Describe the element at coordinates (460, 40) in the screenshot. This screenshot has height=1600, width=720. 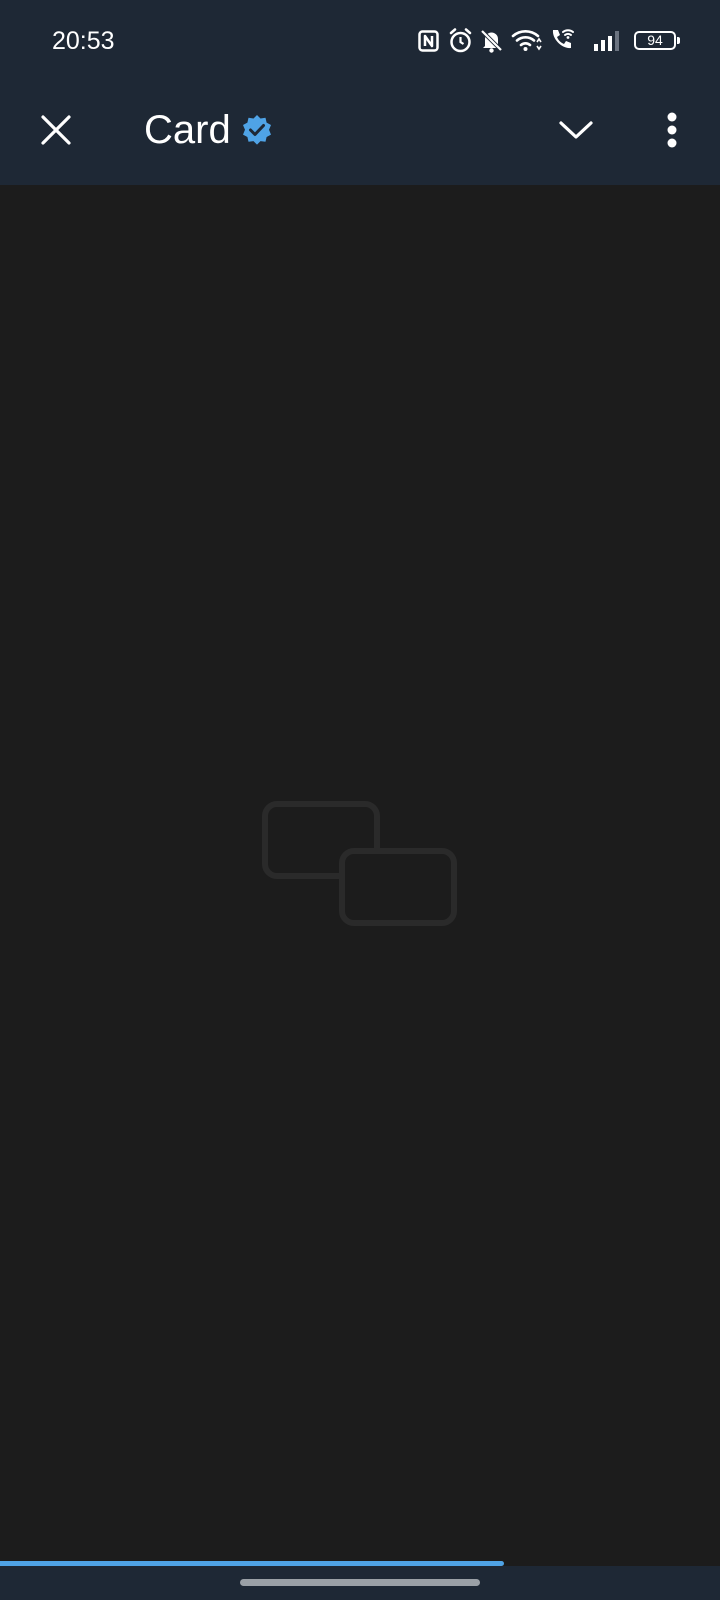
I see `alarm-icon` at that location.